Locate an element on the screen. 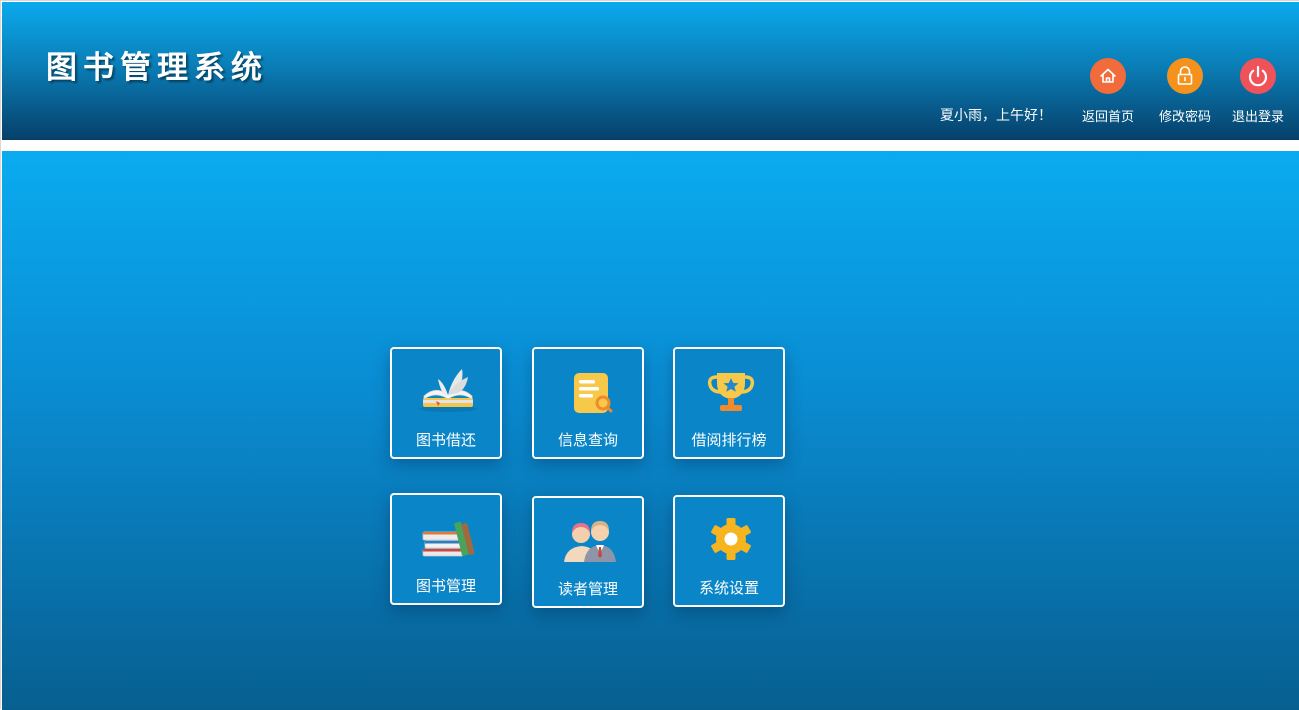  tile-info-query: 信息查询 is located at coordinates (588, 403).